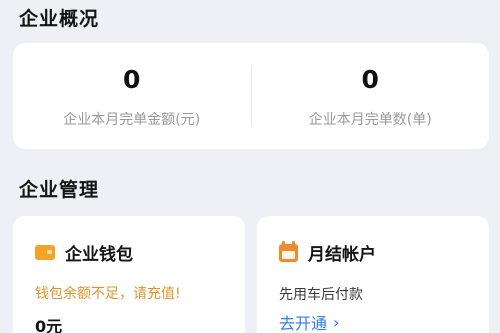  I want to click on monthly-card-header: 月结帐户, so click(327, 252).